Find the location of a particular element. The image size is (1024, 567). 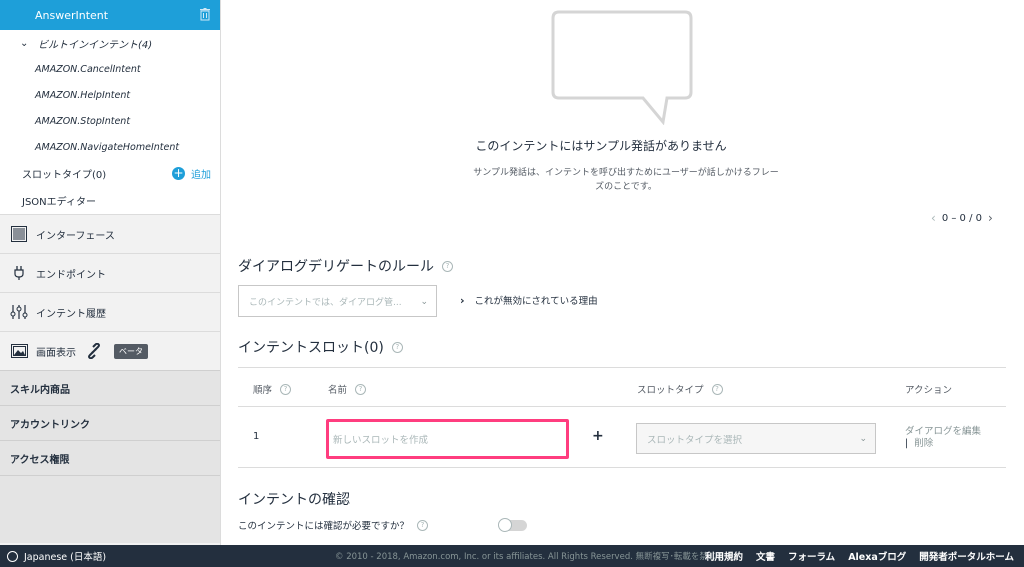

chevron-left-icon: ‹ is located at coordinates (933, 218).